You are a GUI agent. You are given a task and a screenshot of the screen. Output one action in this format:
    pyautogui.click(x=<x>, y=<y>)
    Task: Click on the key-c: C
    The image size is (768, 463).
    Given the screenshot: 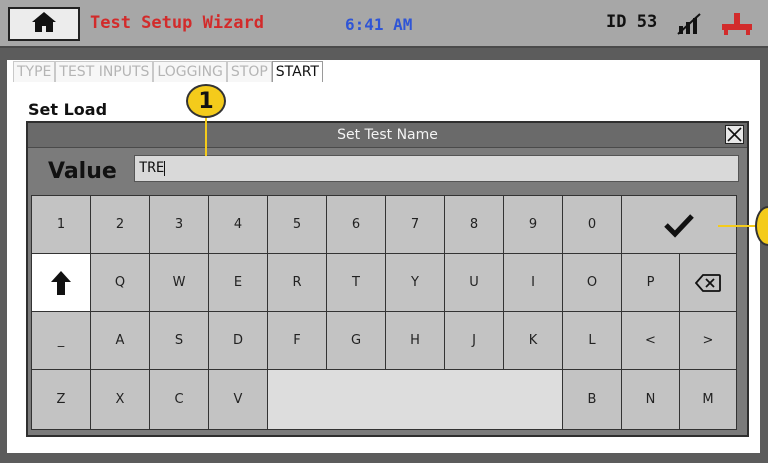 What is the action you would take?
    pyautogui.click(x=179, y=399)
    